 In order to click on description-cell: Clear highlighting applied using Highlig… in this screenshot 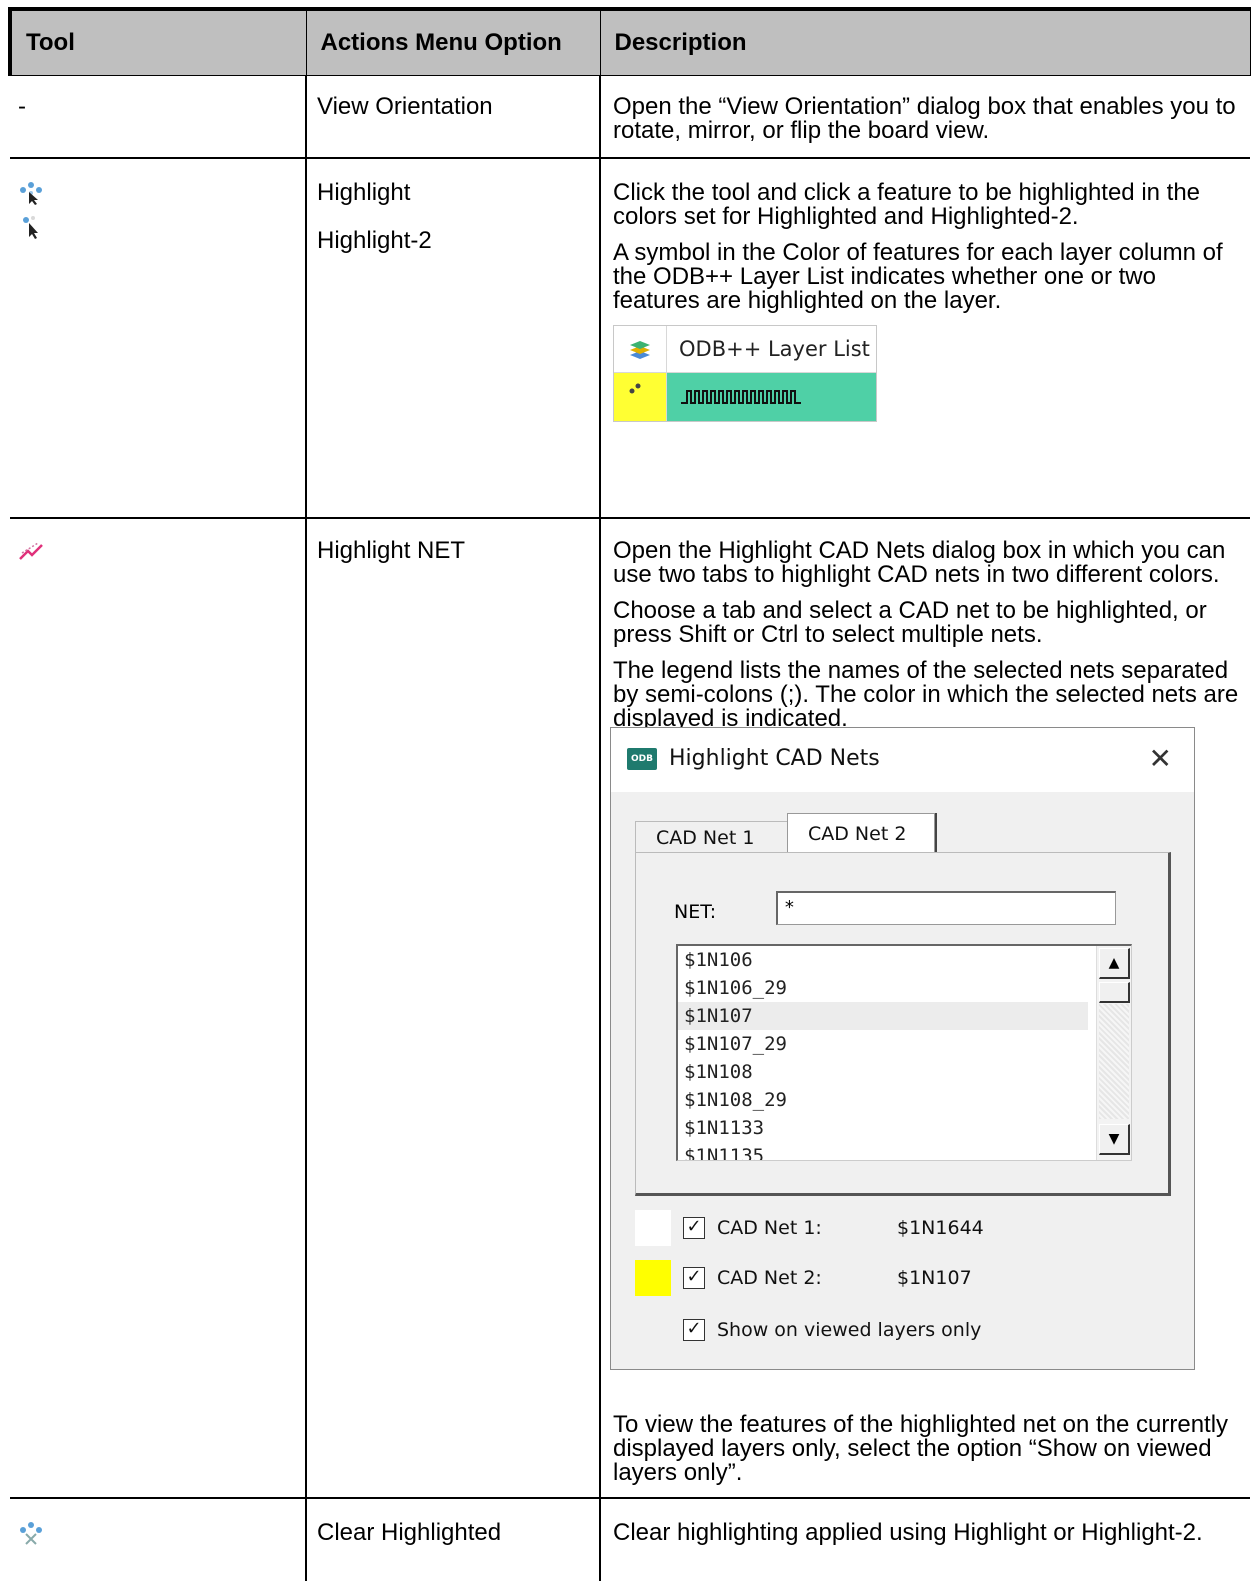, I will do `click(924, 1539)`.